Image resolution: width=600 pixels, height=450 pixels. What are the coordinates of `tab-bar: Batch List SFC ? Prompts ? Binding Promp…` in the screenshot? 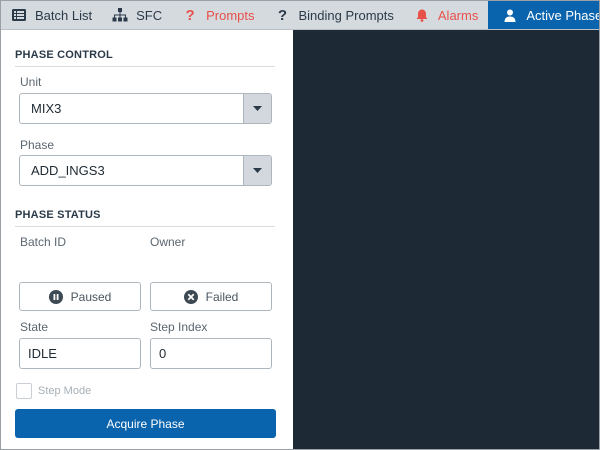 It's located at (300, 15).